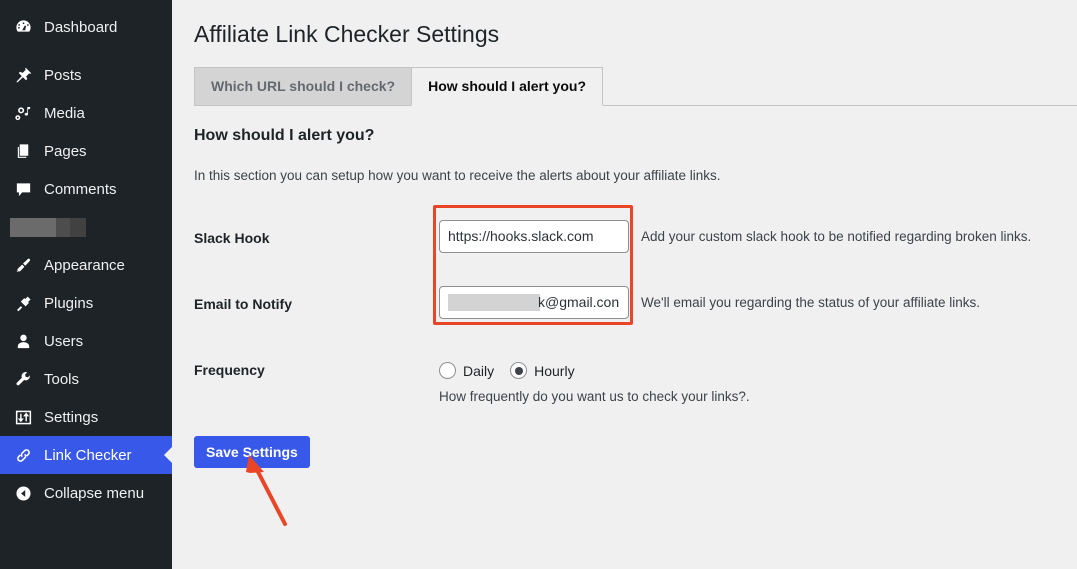  What do you see at coordinates (243, 303) in the screenshot?
I see `email-to-notify-label: Email to Notify` at bounding box center [243, 303].